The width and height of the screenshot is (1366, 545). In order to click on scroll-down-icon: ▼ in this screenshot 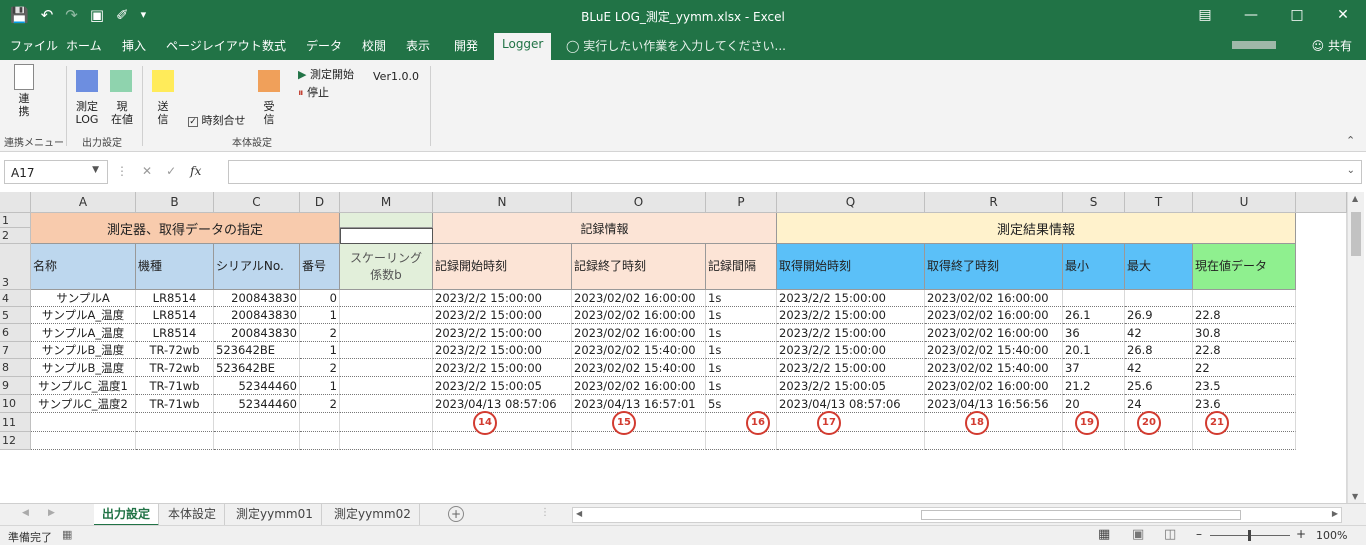, I will do `click(1355, 496)`.